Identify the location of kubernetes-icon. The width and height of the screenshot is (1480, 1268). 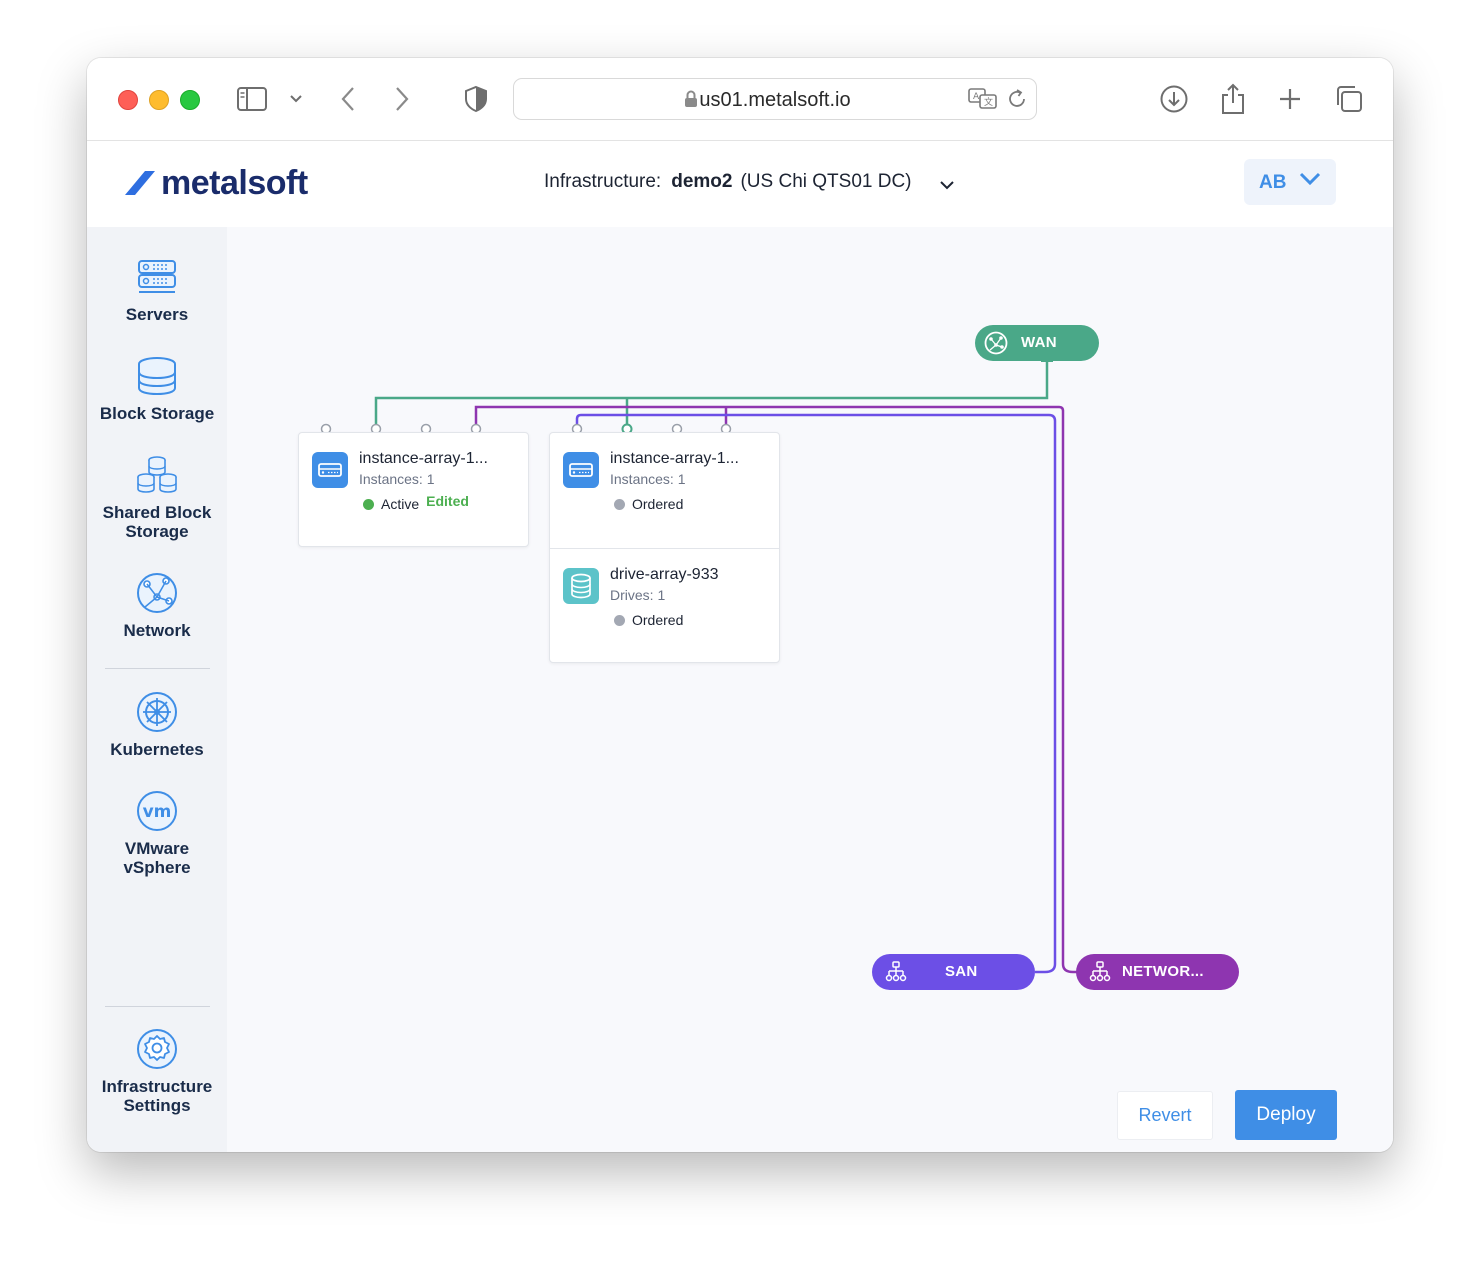
(157, 712).